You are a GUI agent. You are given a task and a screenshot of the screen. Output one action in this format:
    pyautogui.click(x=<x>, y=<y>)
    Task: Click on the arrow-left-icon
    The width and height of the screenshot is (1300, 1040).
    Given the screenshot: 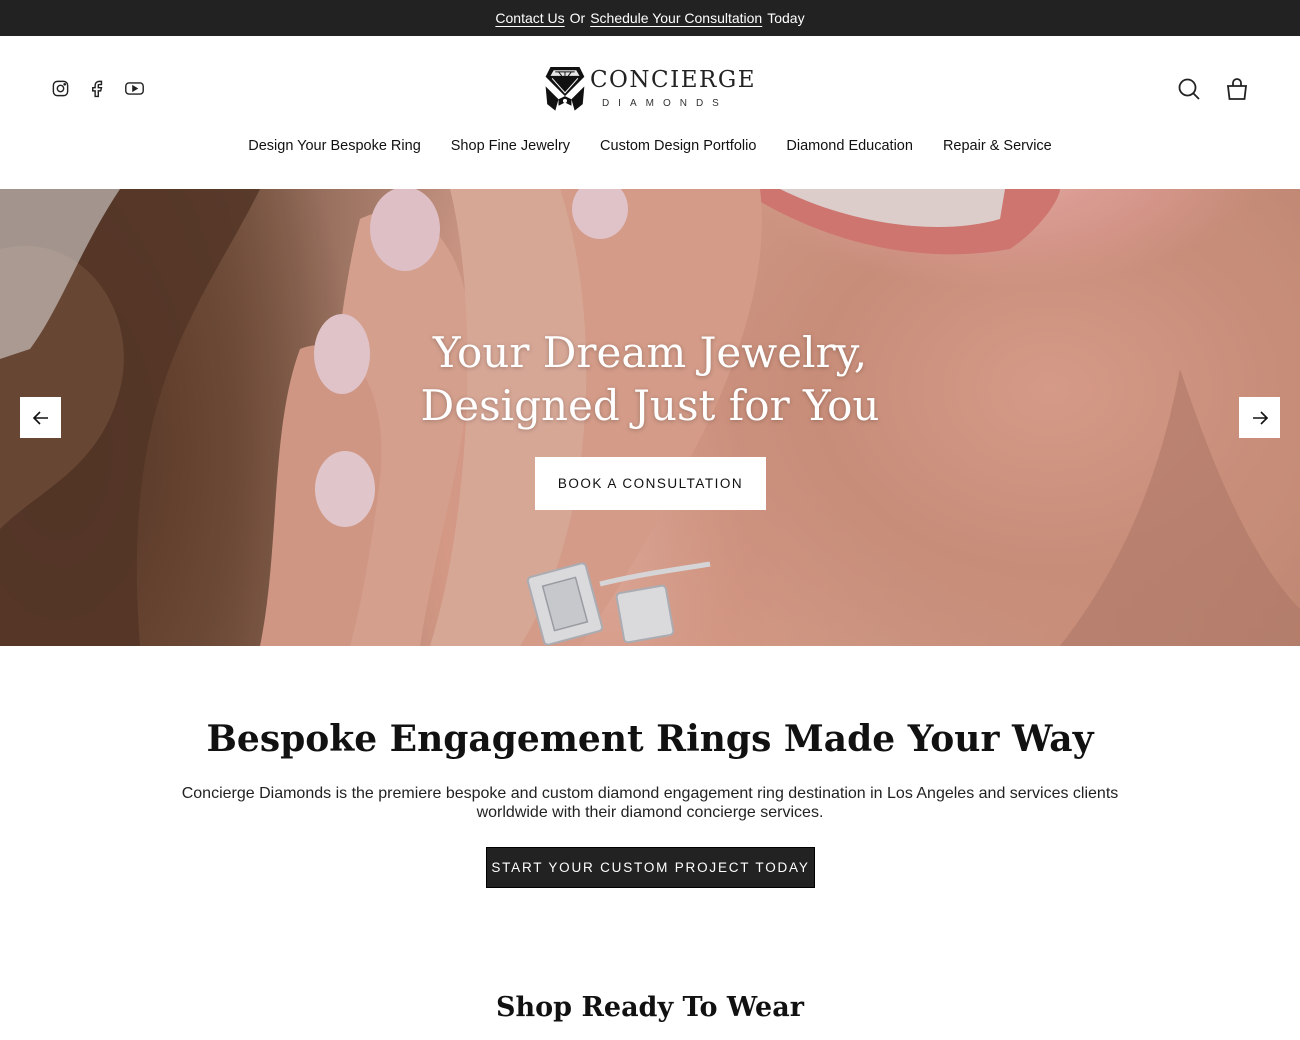 What is the action you would take?
    pyautogui.click(x=40, y=417)
    